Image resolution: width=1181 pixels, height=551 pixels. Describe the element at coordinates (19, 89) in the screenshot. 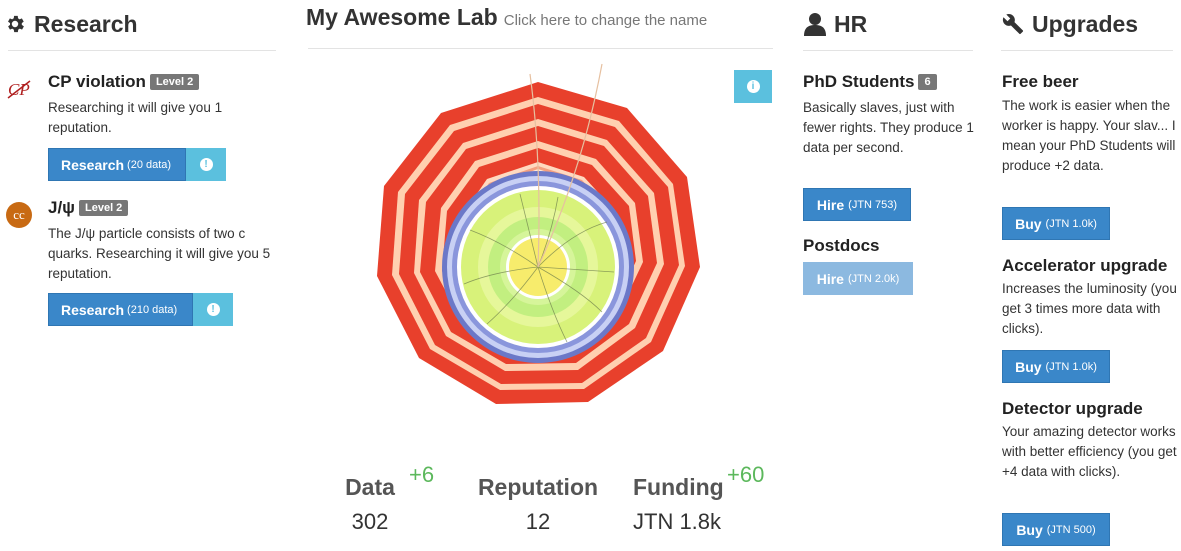

I see `cp-violation-icon: CP` at that location.